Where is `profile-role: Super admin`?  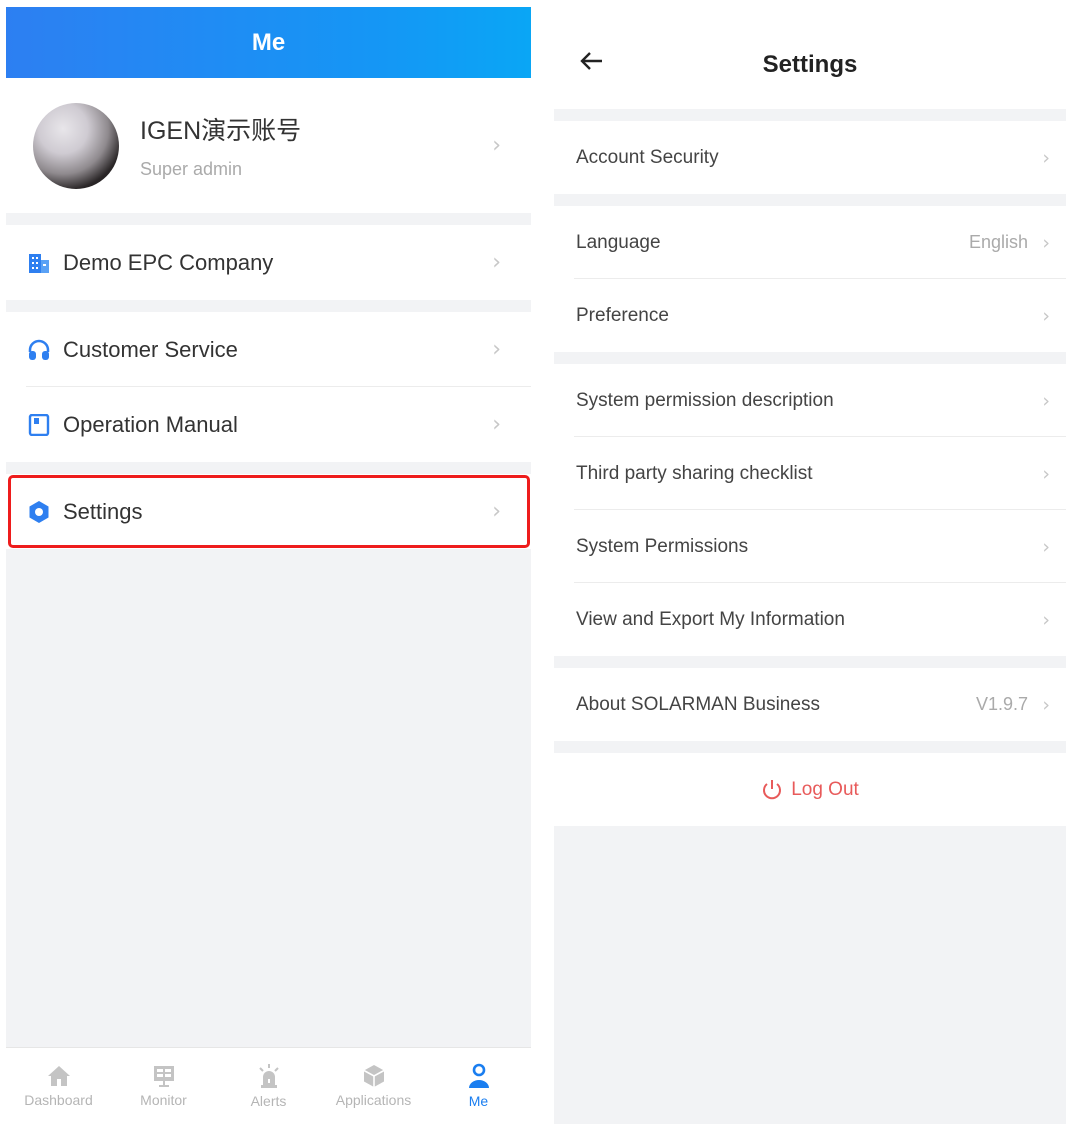 profile-role: Super admin is located at coordinates (191, 169).